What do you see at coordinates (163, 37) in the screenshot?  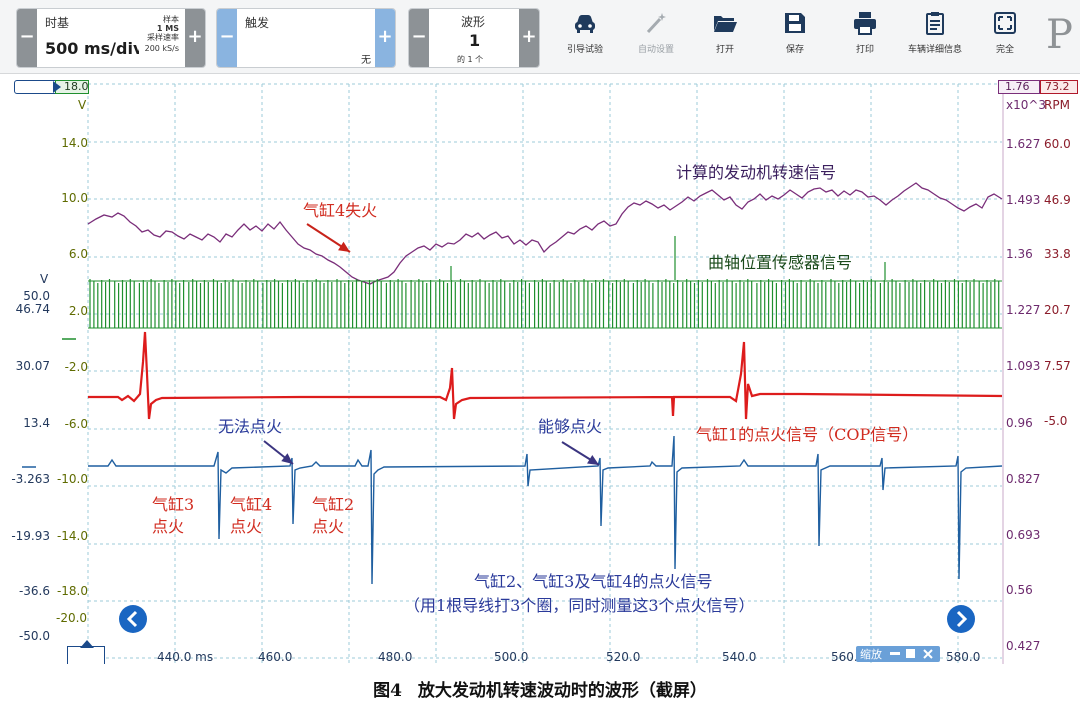 I see `sample-rate-label: 采样速率` at bounding box center [163, 37].